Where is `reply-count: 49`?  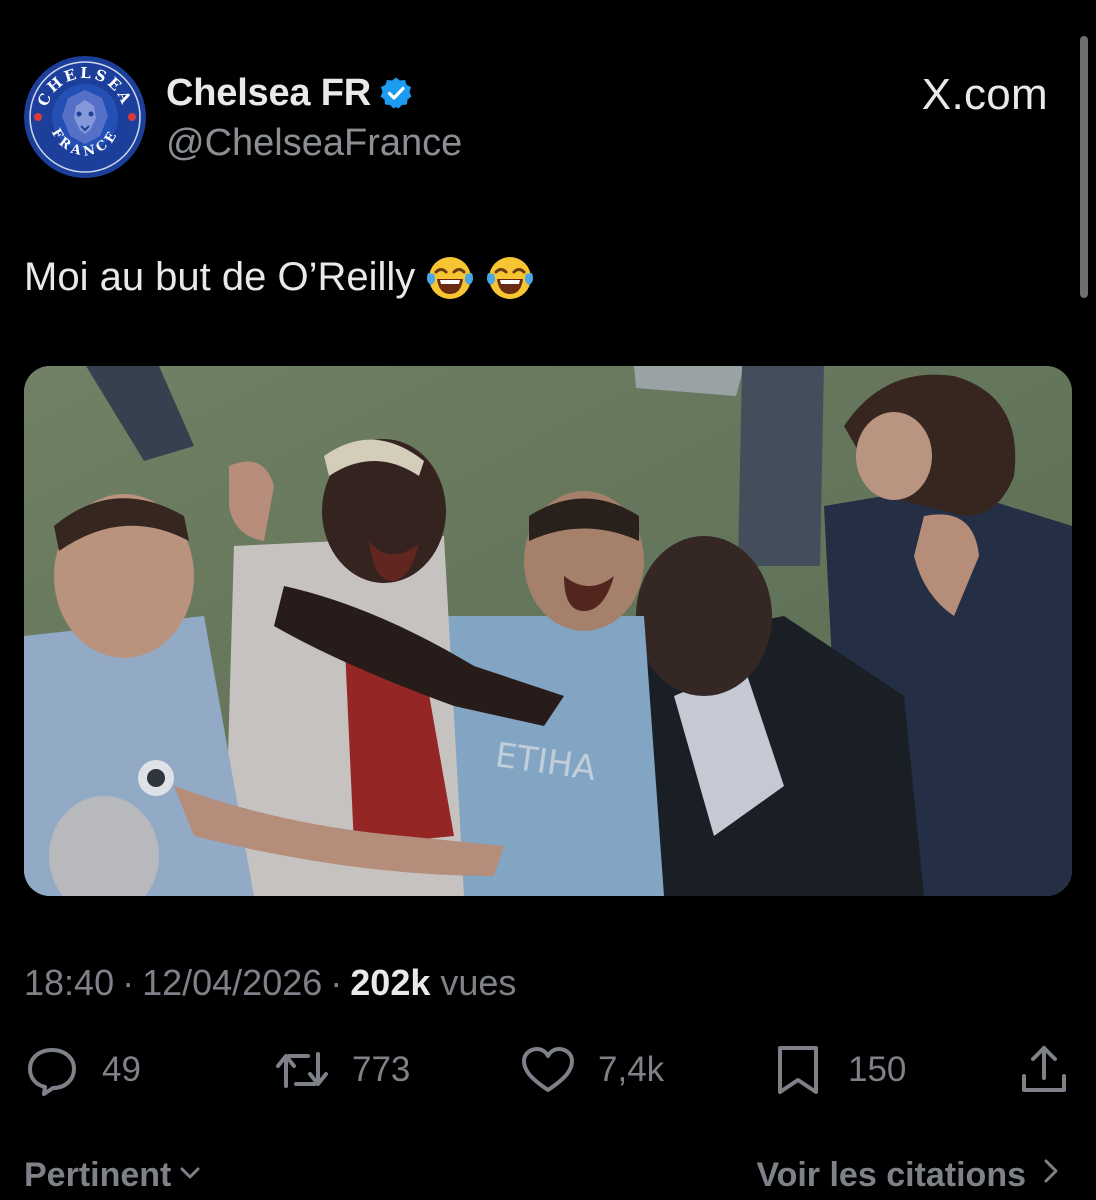 reply-count: 49 is located at coordinates (121, 1069).